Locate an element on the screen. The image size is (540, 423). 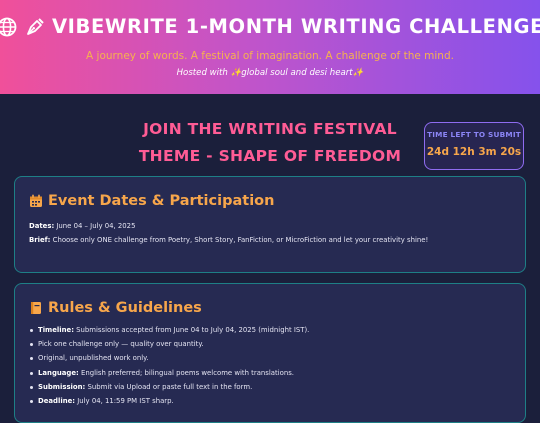
rule-item: Original, unpublished work only. is located at coordinates (169, 361).